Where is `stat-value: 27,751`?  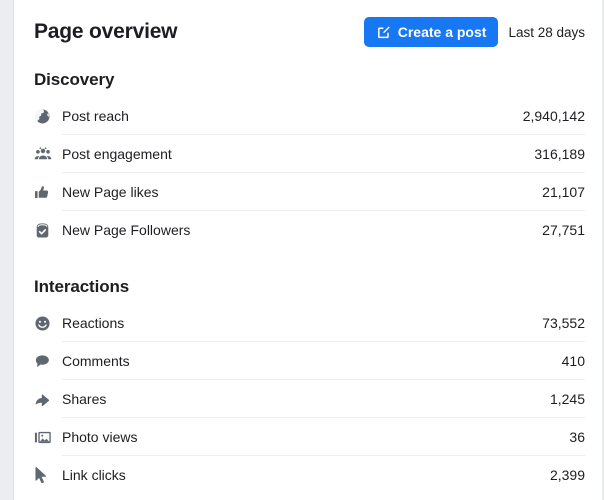 stat-value: 27,751 is located at coordinates (563, 230).